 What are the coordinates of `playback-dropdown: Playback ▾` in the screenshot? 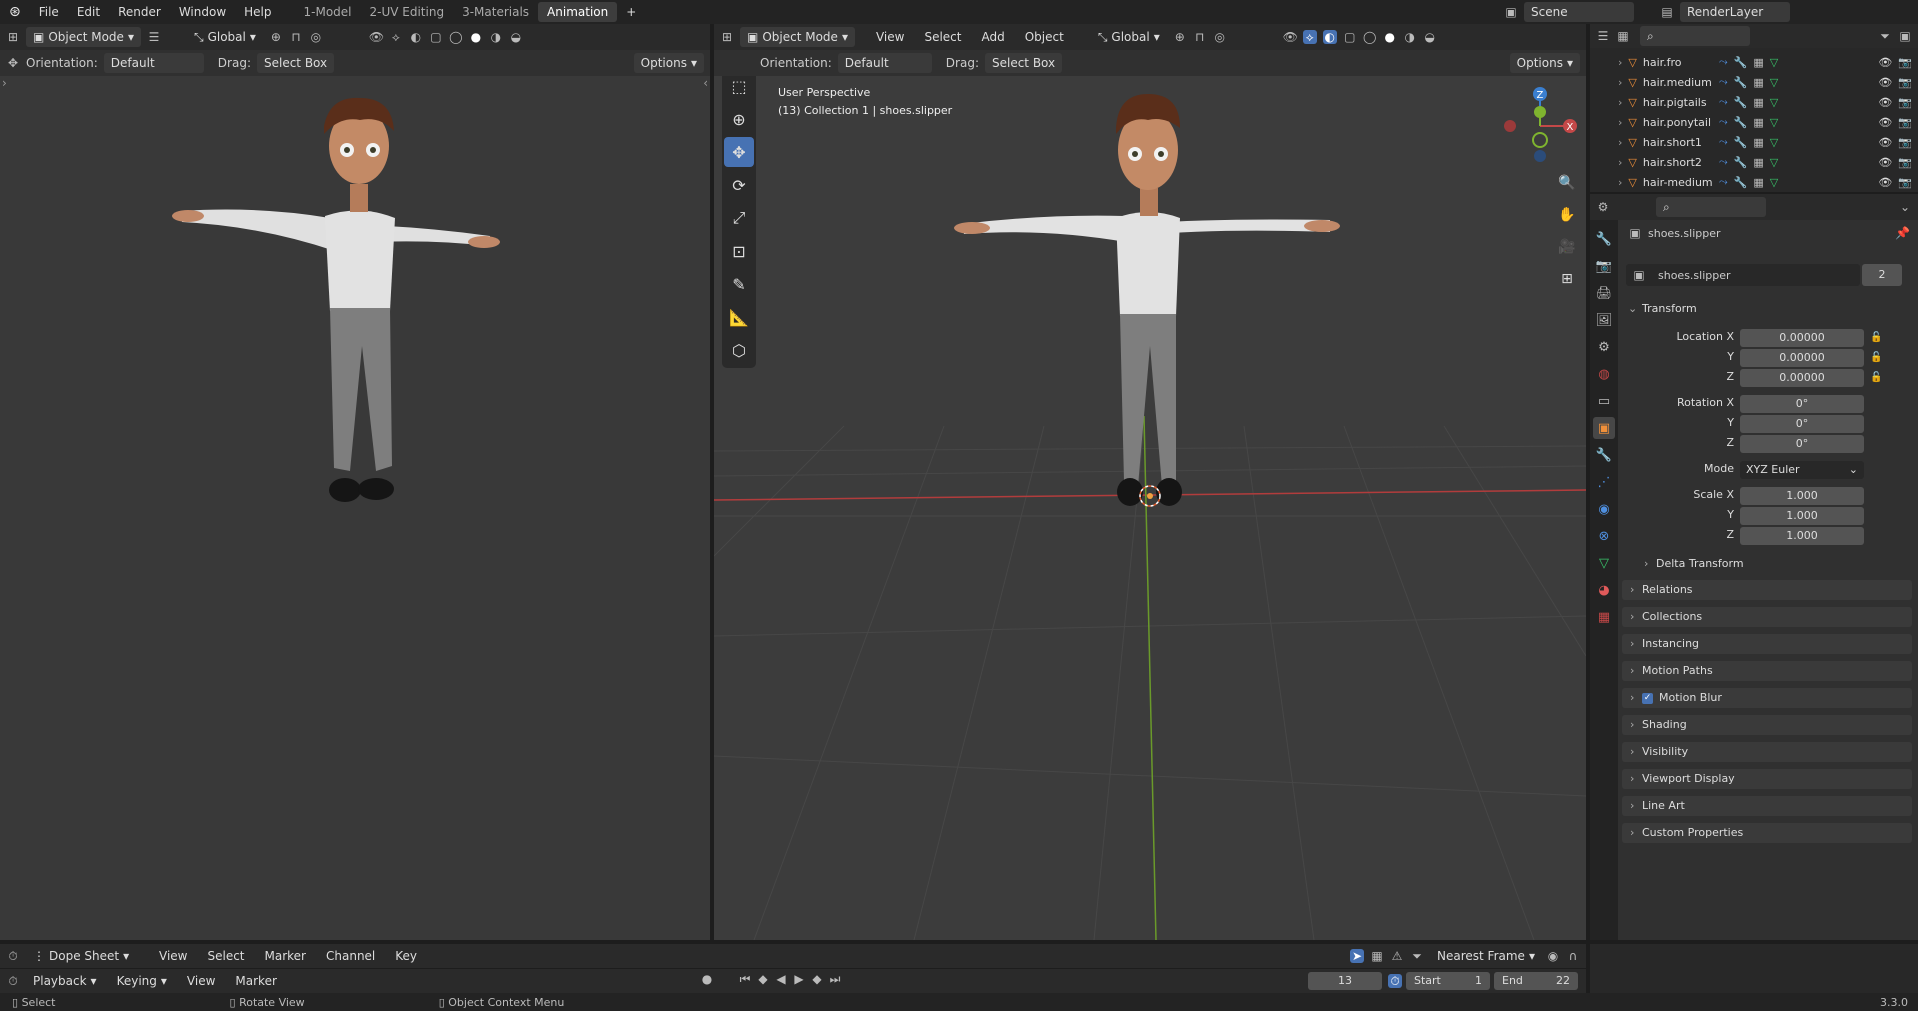 It's located at (65, 981).